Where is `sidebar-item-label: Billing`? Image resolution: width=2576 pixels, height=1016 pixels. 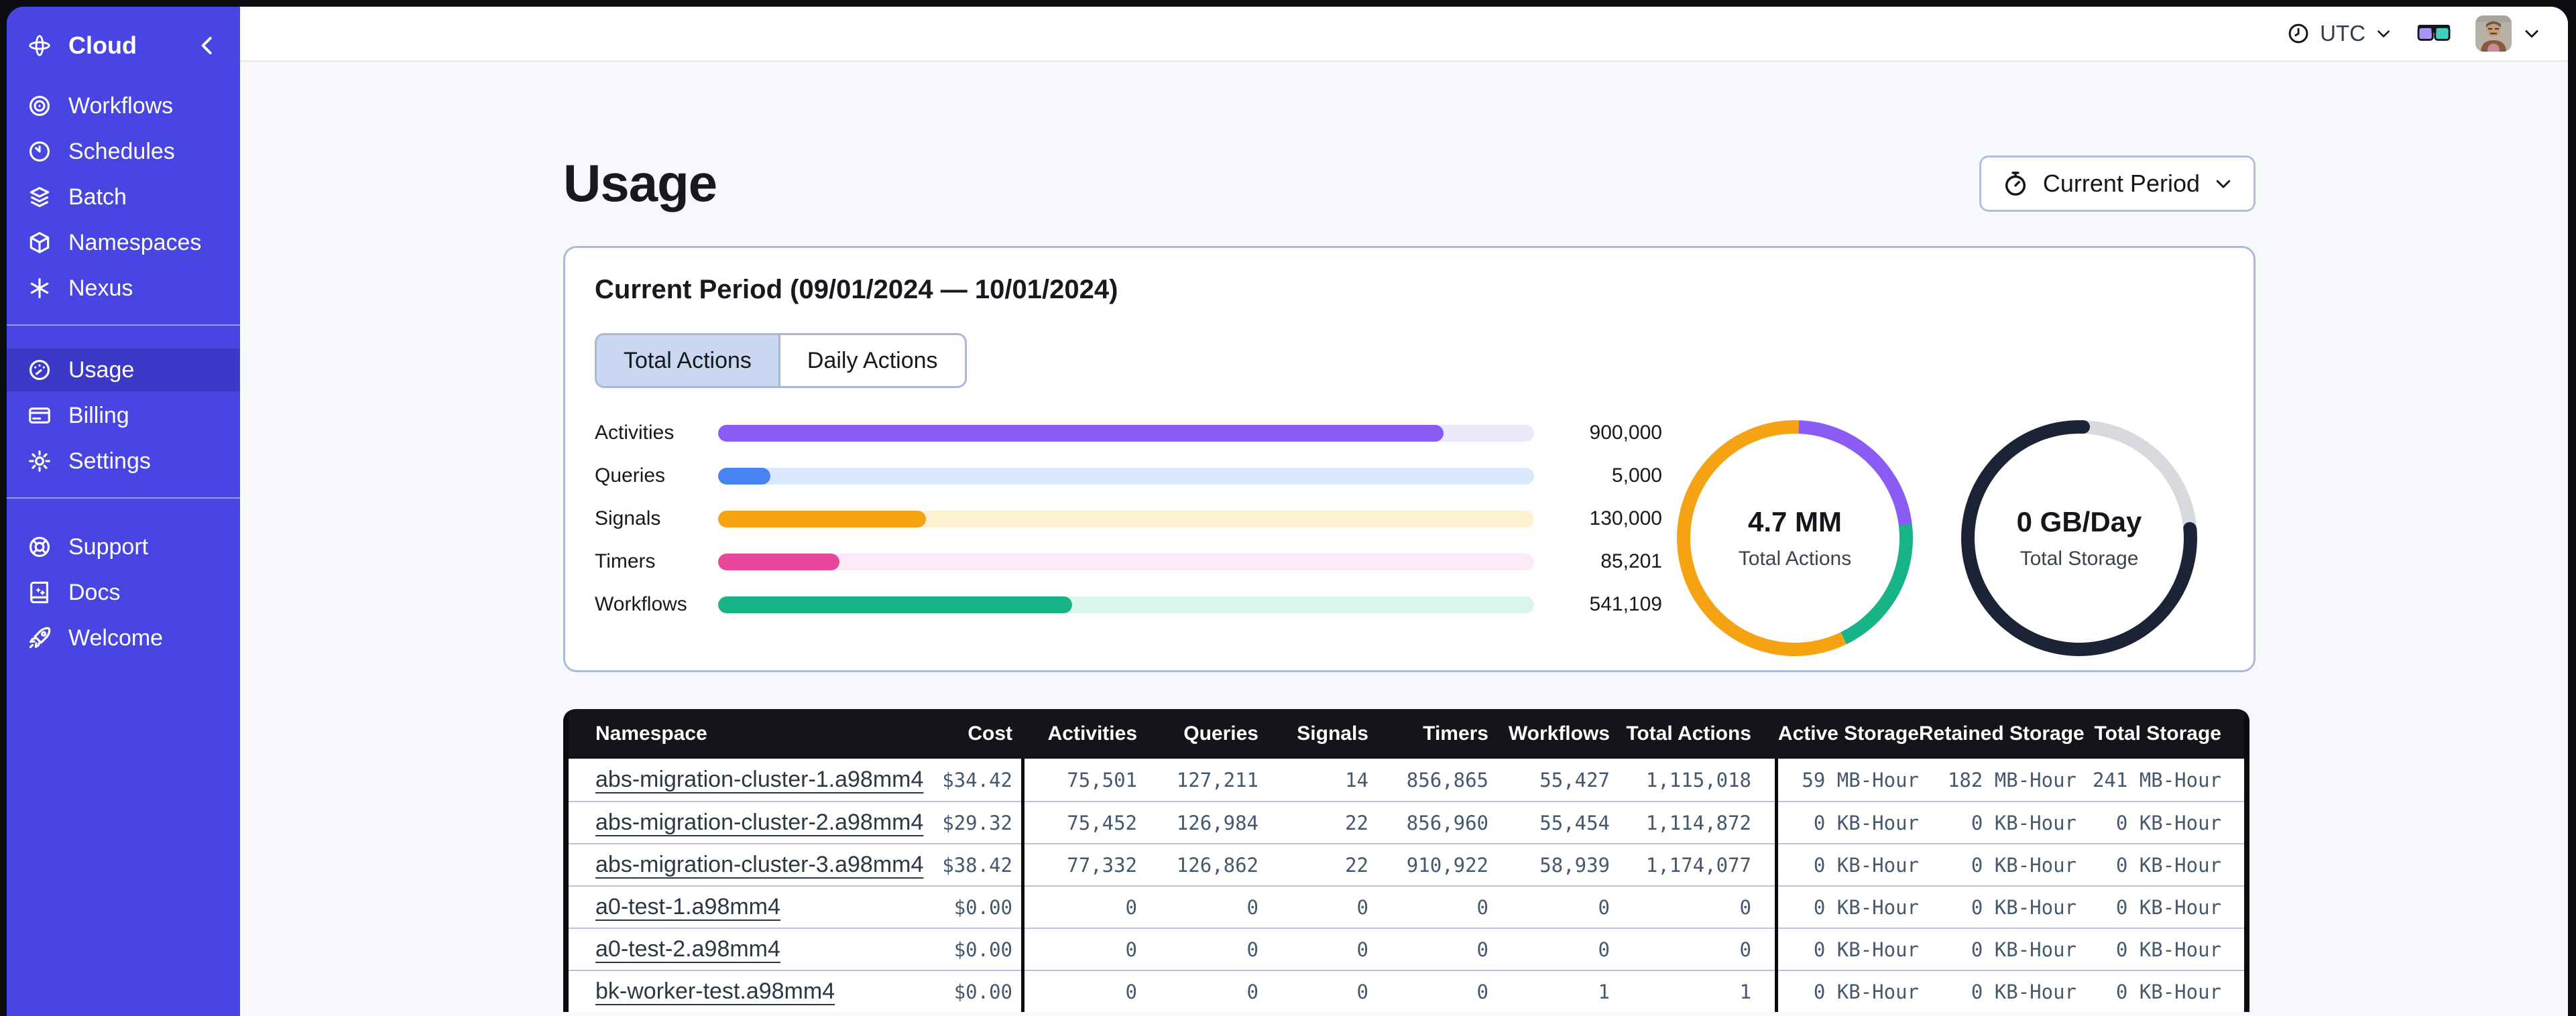 sidebar-item-label: Billing is located at coordinates (98, 415).